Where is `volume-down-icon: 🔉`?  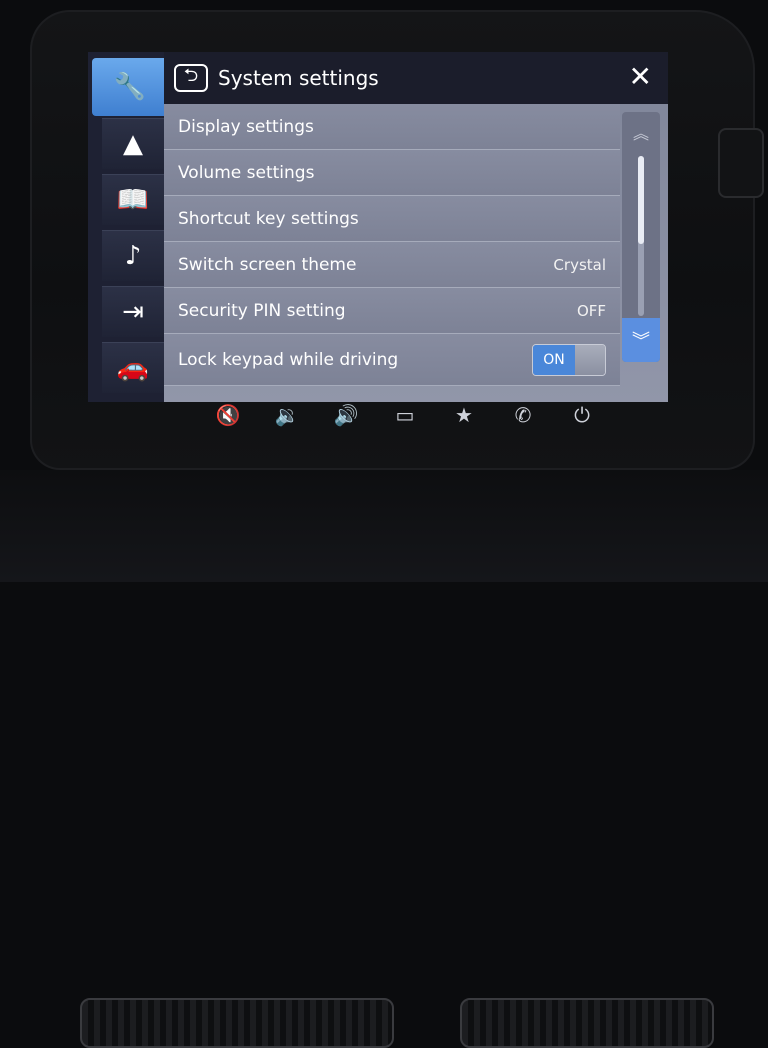
volume-down-icon: 🔉 is located at coordinates (287, 415).